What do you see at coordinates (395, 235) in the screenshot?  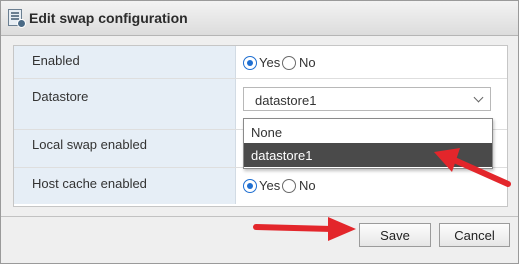 I see `save-button: Save` at bounding box center [395, 235].